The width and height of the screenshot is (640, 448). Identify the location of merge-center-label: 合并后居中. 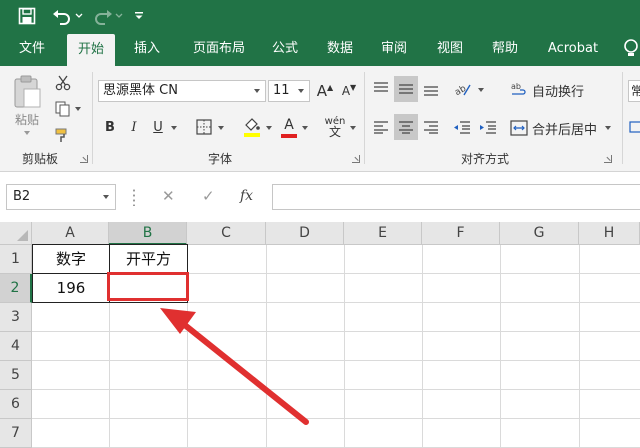
(565, 130).